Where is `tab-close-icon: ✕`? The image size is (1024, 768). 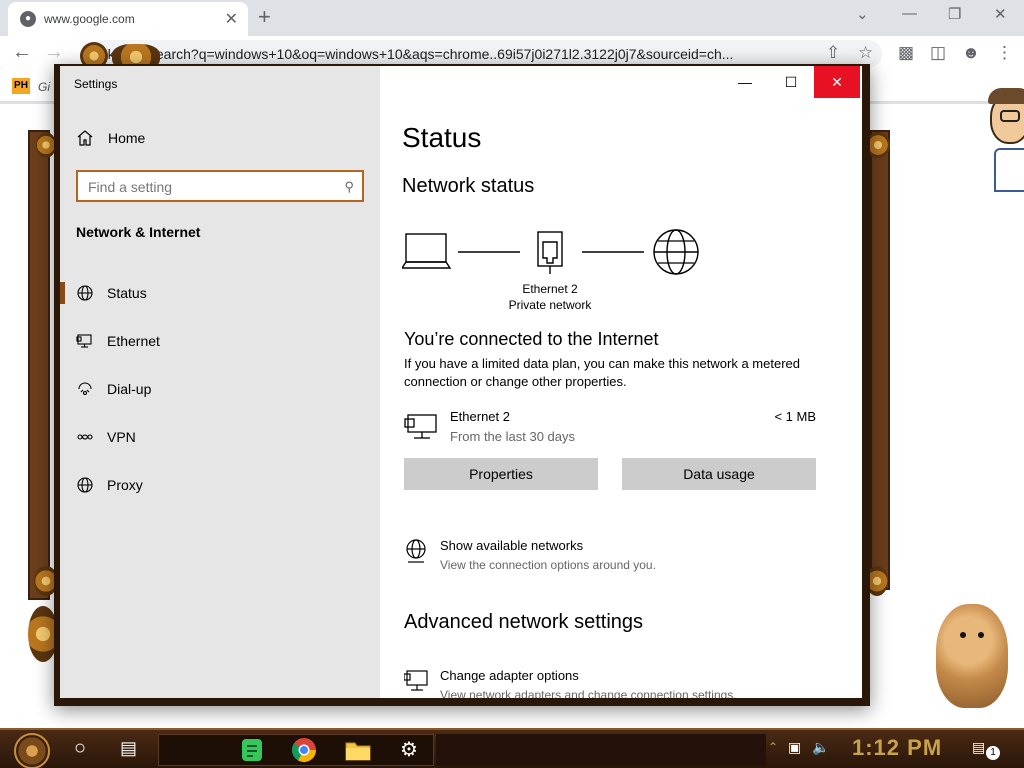 tab-close-icon: ✕ is located at coordinates (231, 19).